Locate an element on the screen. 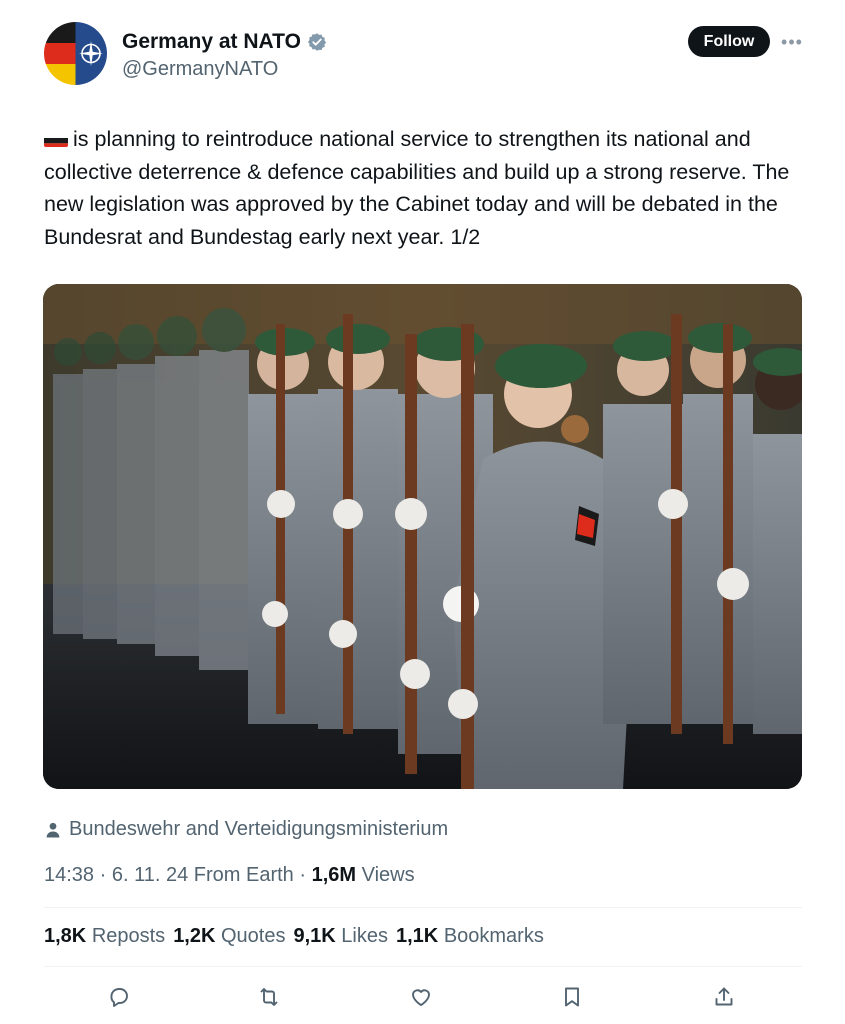 This screenshot has height=1024, width=845. tagged-users: Bundeswehr and Verteidigungsministerium is located at coordinates (246, 829).